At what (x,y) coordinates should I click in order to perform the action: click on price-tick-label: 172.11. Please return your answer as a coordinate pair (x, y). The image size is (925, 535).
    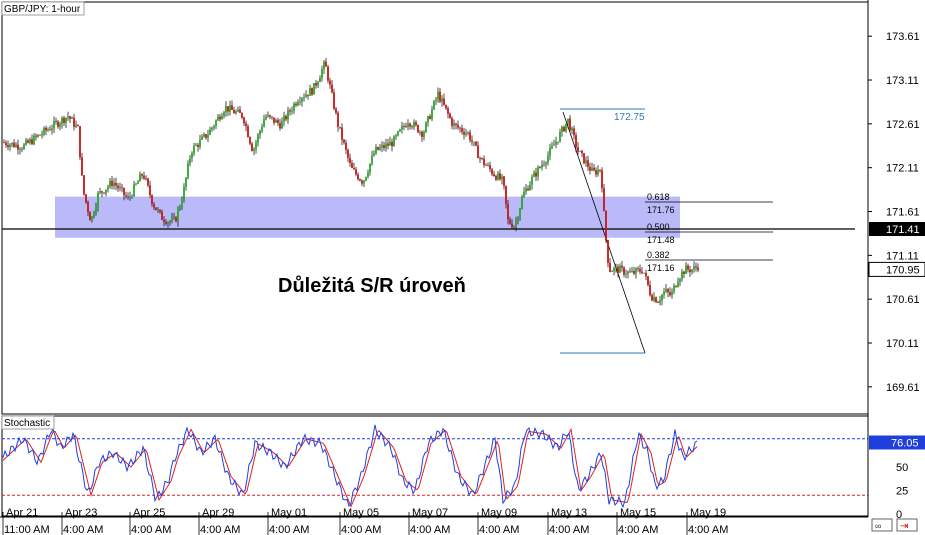
    Looking at the image, I should click on (902, 169).